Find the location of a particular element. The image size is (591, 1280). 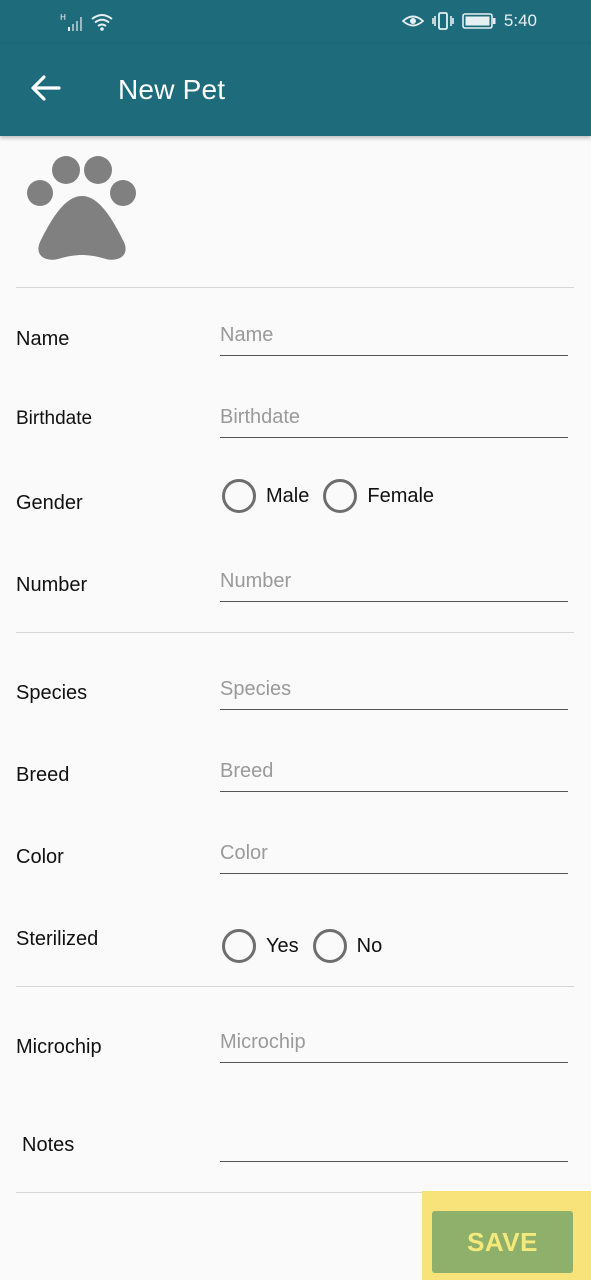

gender-male-label: Male is located at coordinates (287, 496).